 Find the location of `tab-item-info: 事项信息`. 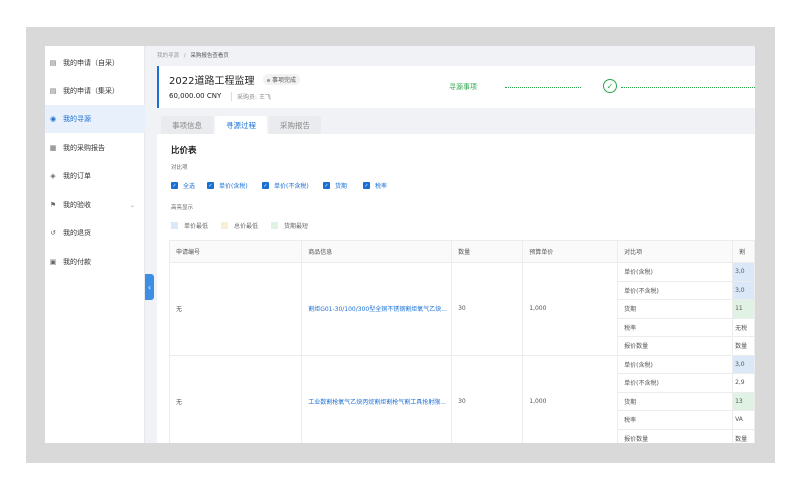

tab-item-info: 事项信息 is located at coordinates (187, 125).